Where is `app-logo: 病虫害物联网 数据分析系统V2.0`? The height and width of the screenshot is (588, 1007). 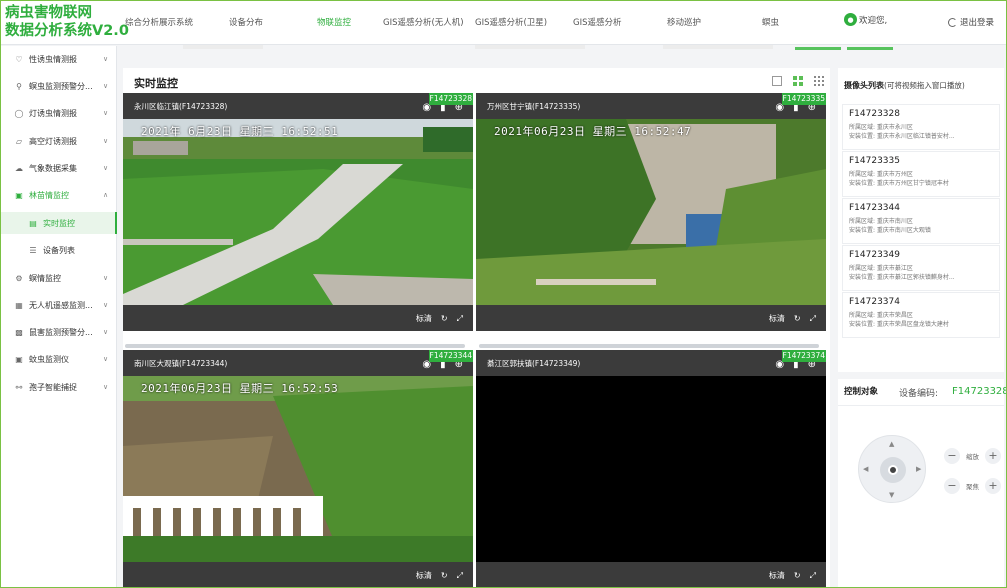
app-logo: 病虫害物联网 数据分析系统V2.0 is located at coordinates (67, 22).